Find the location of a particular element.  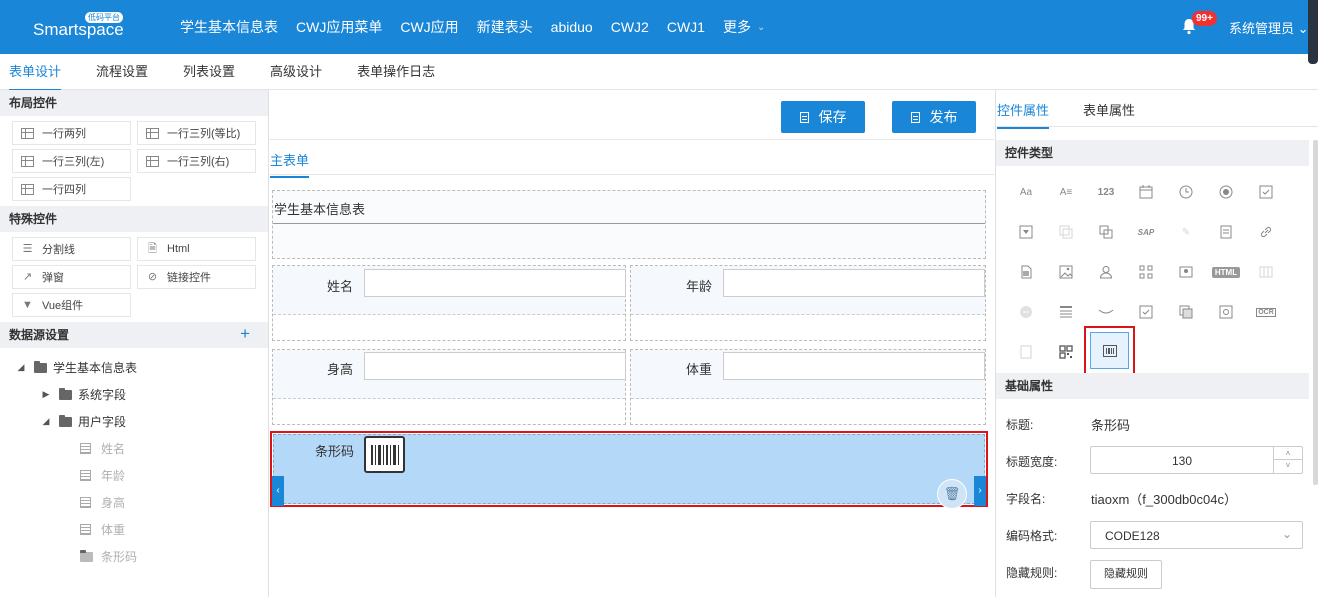

tab-flow-settings: 流程设置 is located at coordinates (122, 72).